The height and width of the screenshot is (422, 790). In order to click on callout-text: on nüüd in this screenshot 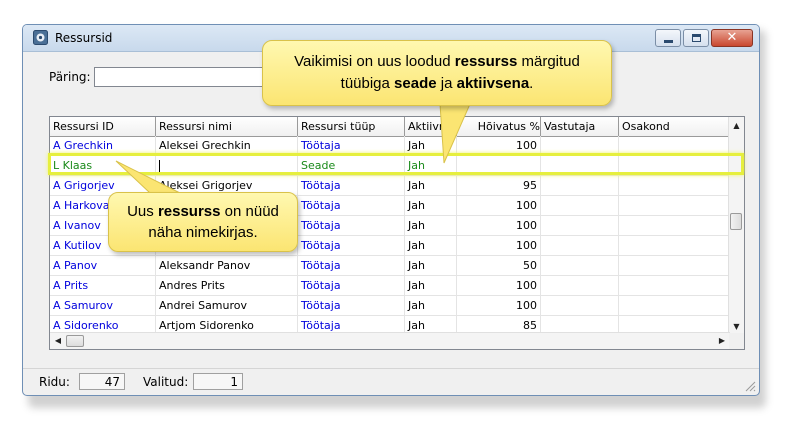, I will do `click(249, 211)`.